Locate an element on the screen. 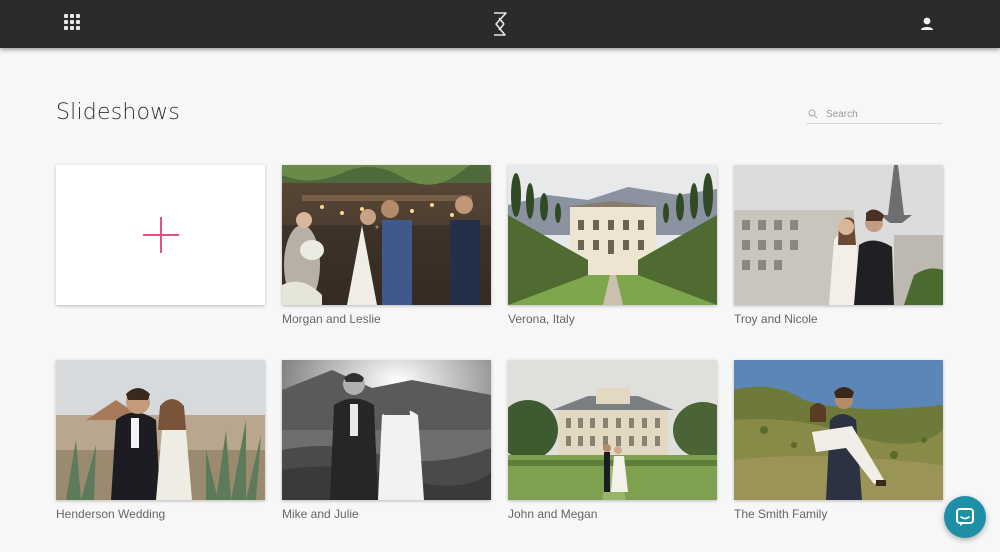 This screenshot has height=552, width=1000. top-bar is located at coordinates (500, 24).